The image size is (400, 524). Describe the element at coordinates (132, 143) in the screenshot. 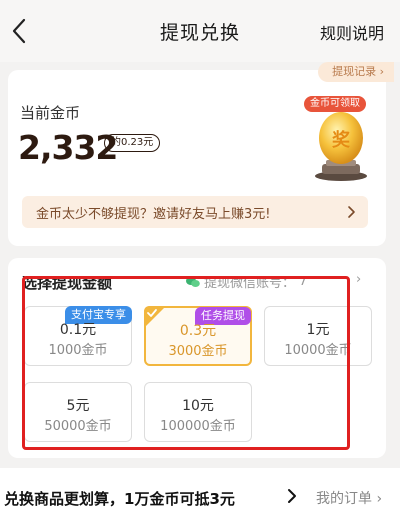

I see `coin-approx-badge: 约0.23元` at that location.